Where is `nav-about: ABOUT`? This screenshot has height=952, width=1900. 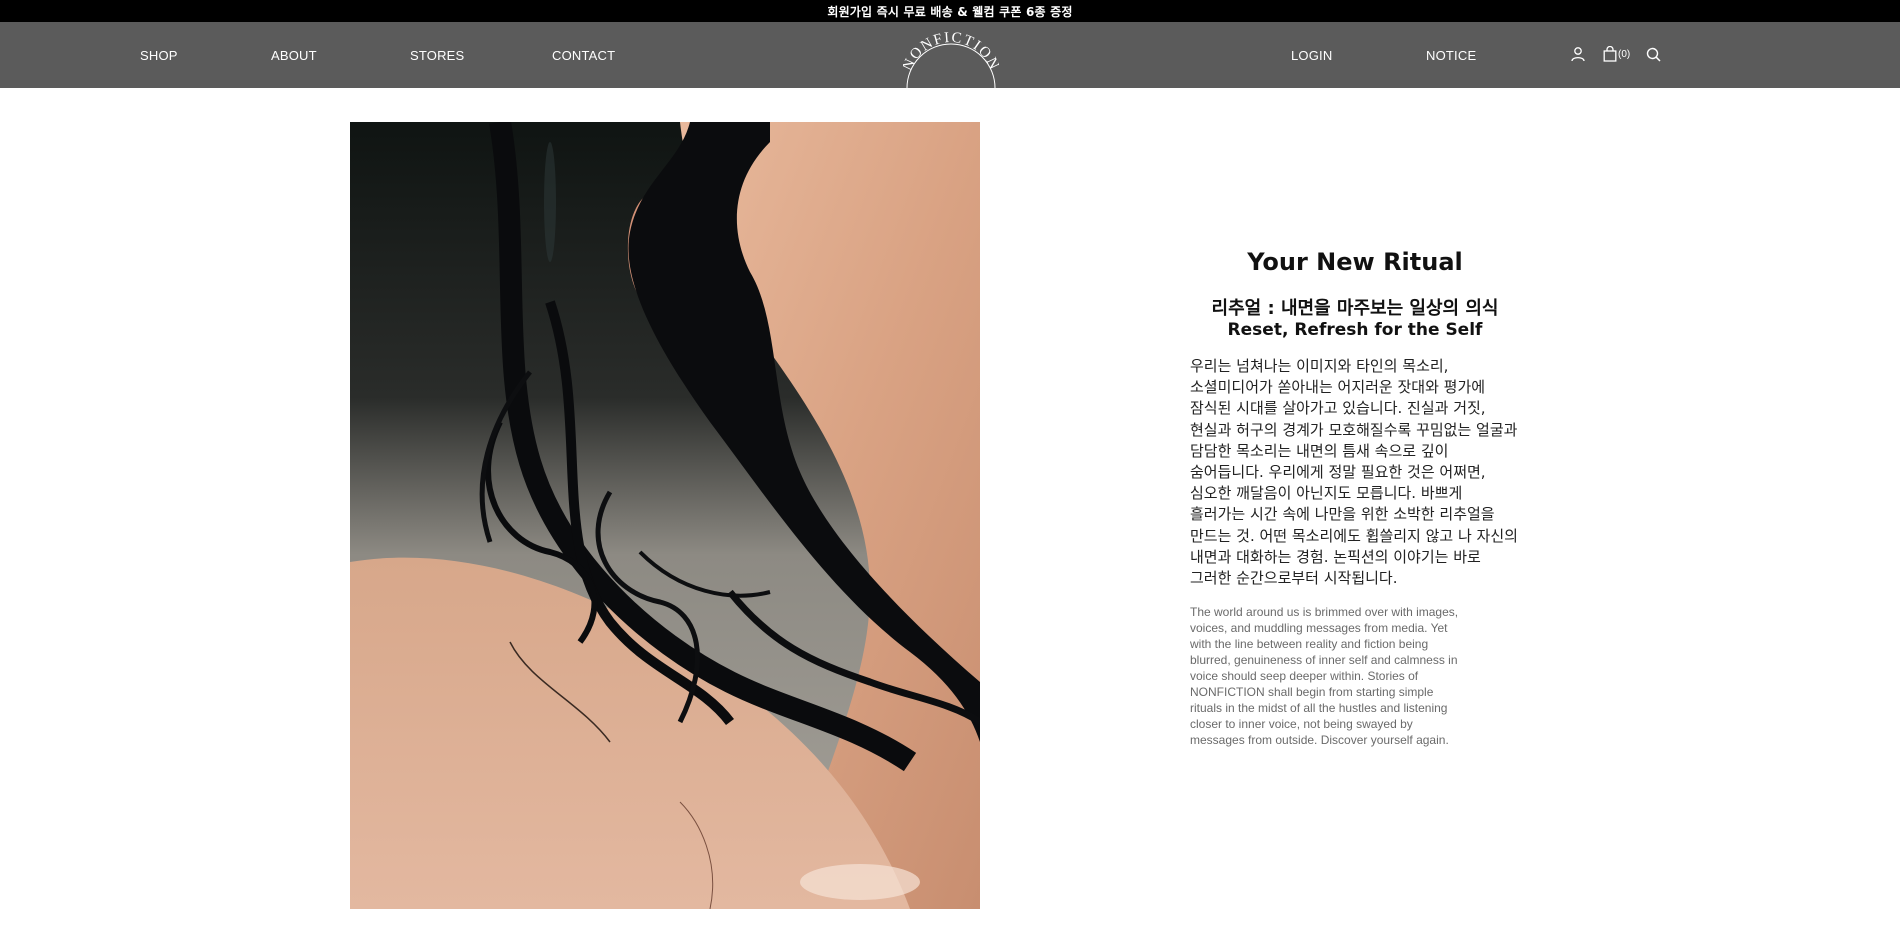
nav-about: ABOUT is located at coordinates (294, 55).